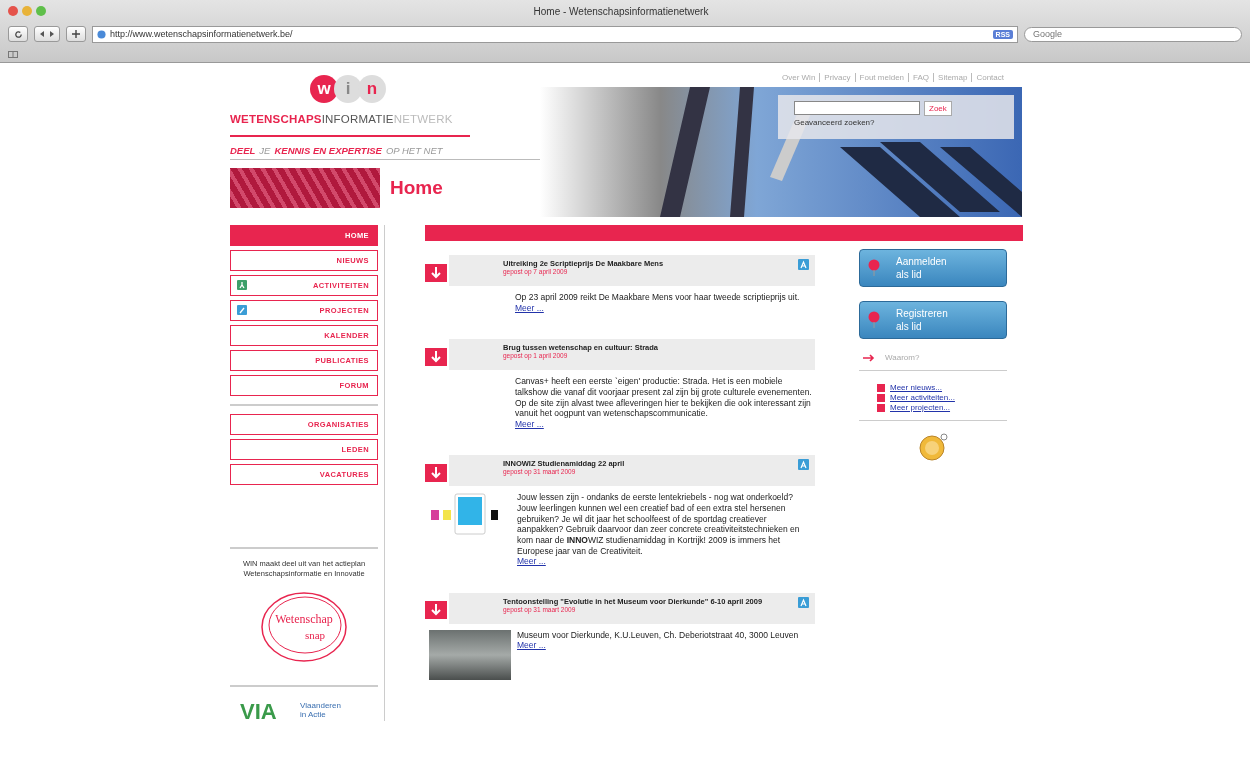  I want to click on top-link: Privacy, so click(833, 80).